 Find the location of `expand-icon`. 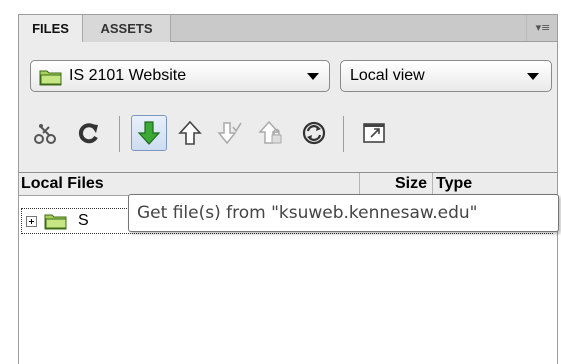

expand-icon is located at coordinates (374, 133).